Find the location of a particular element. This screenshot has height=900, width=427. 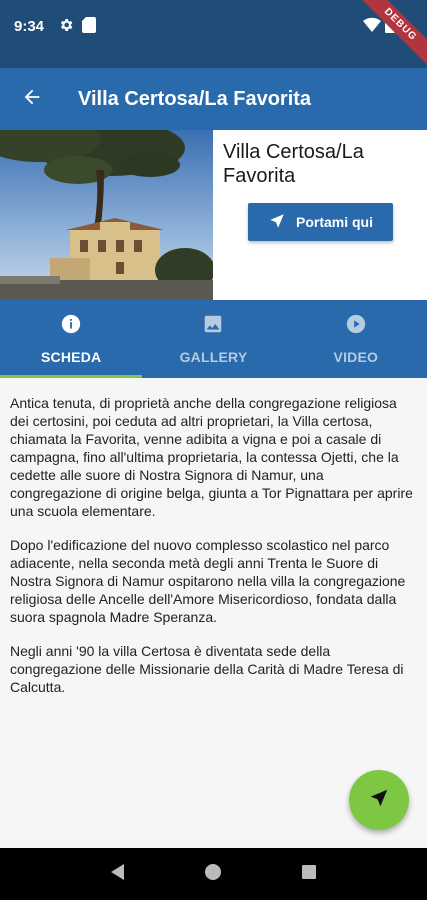

tab-bar: SCHEDA GALLERY VIDEO is located at coordinates (213, 339).